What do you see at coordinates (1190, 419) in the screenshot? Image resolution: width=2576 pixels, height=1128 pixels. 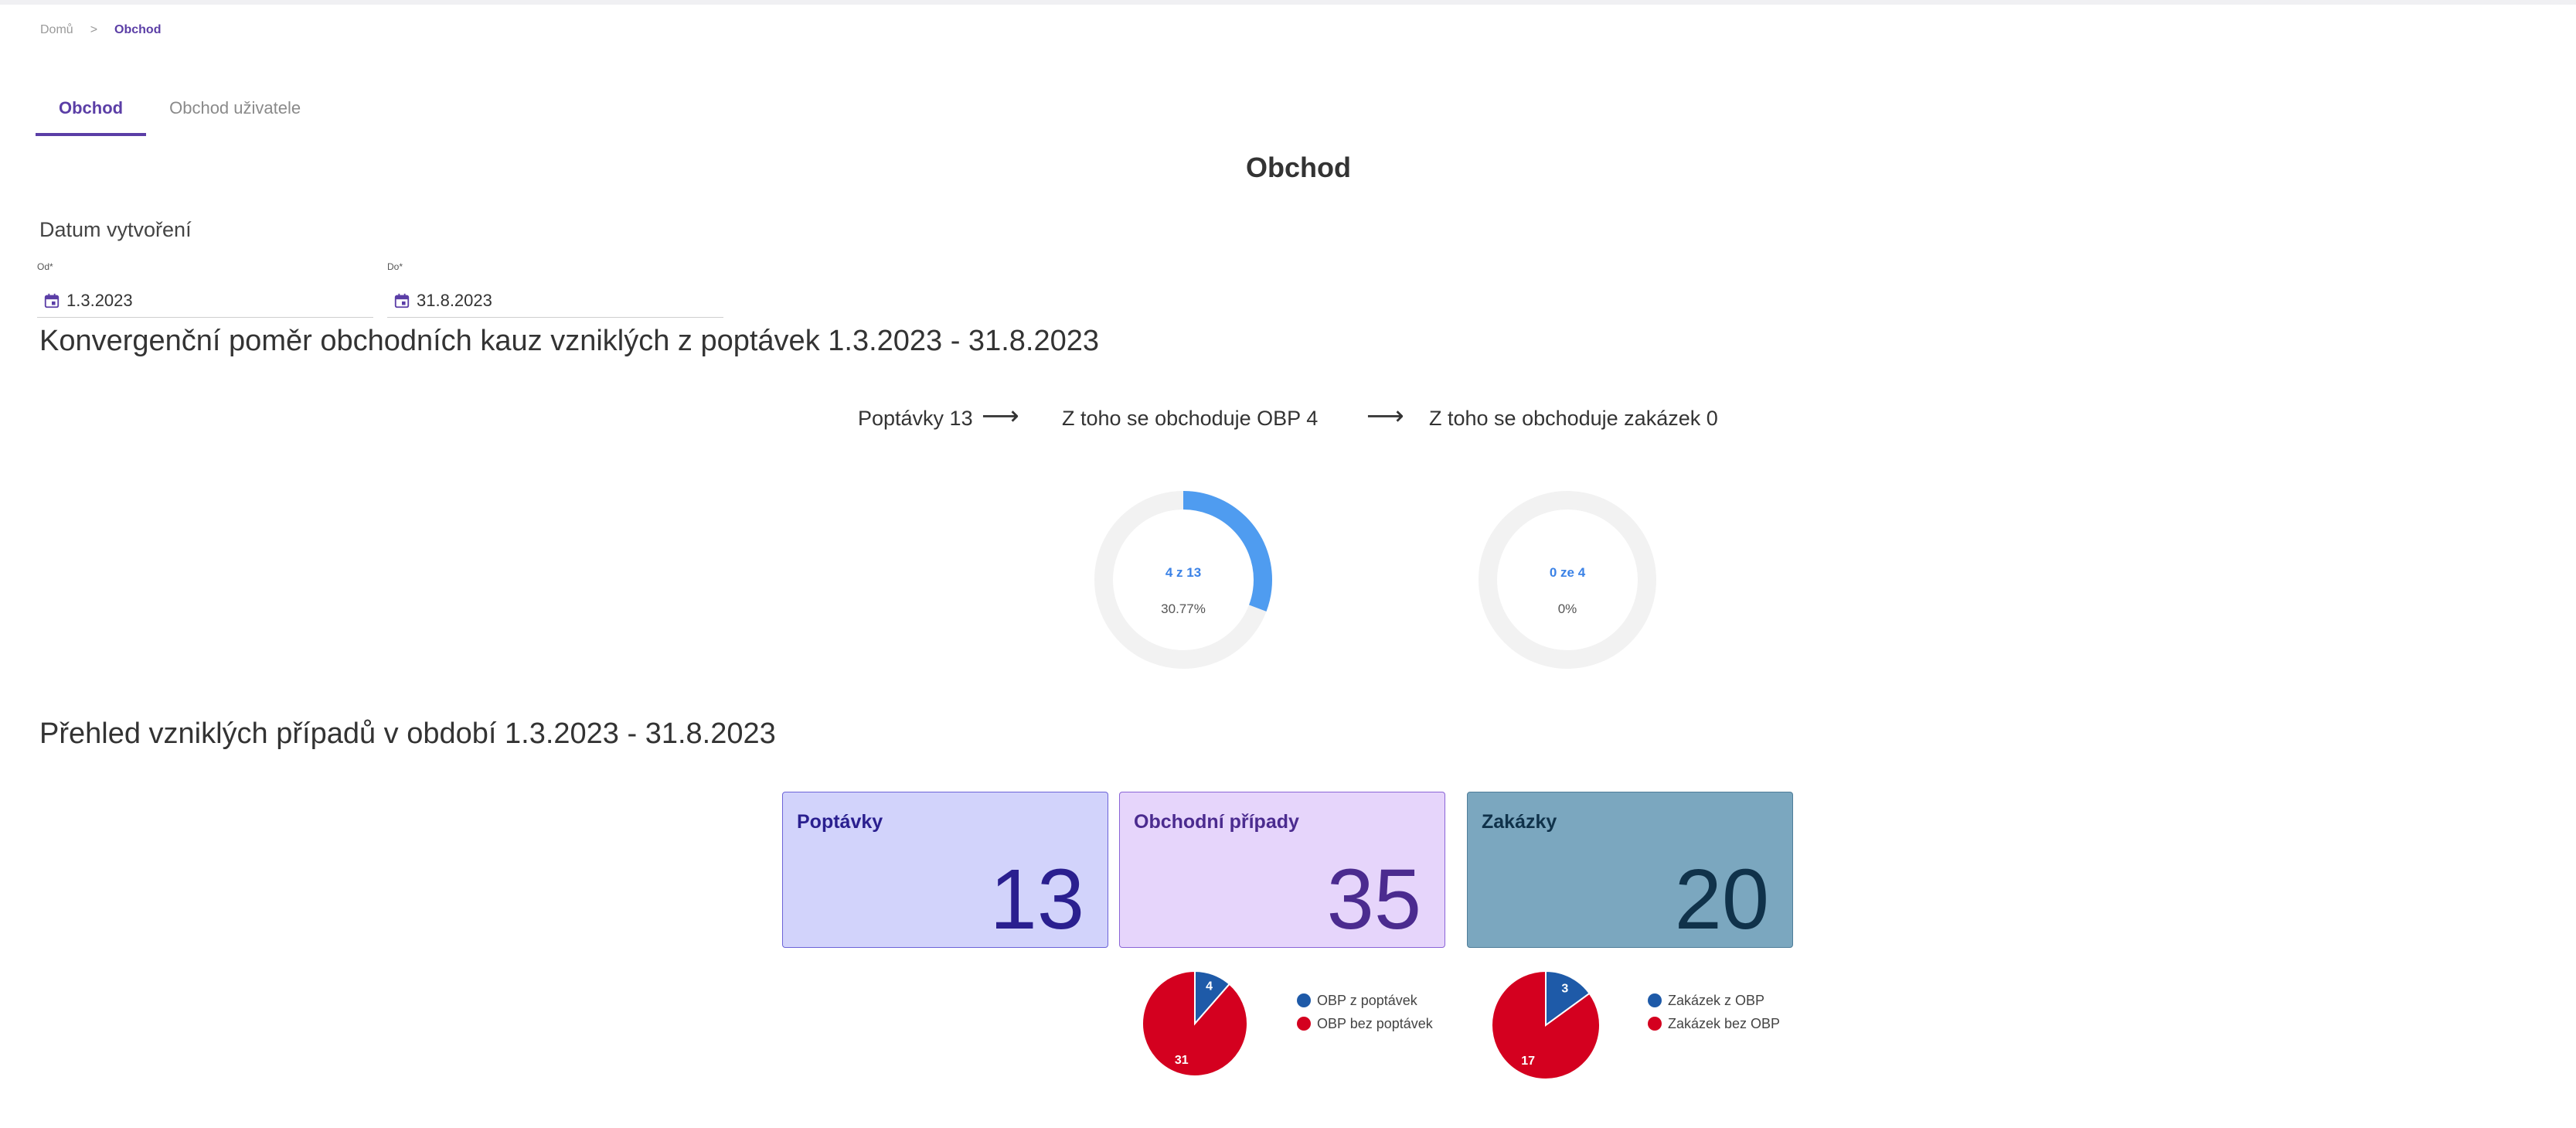 I see `funnel-step-obp: Z toho se obchoduje OBP 4` at bounding box center [1190, 419].